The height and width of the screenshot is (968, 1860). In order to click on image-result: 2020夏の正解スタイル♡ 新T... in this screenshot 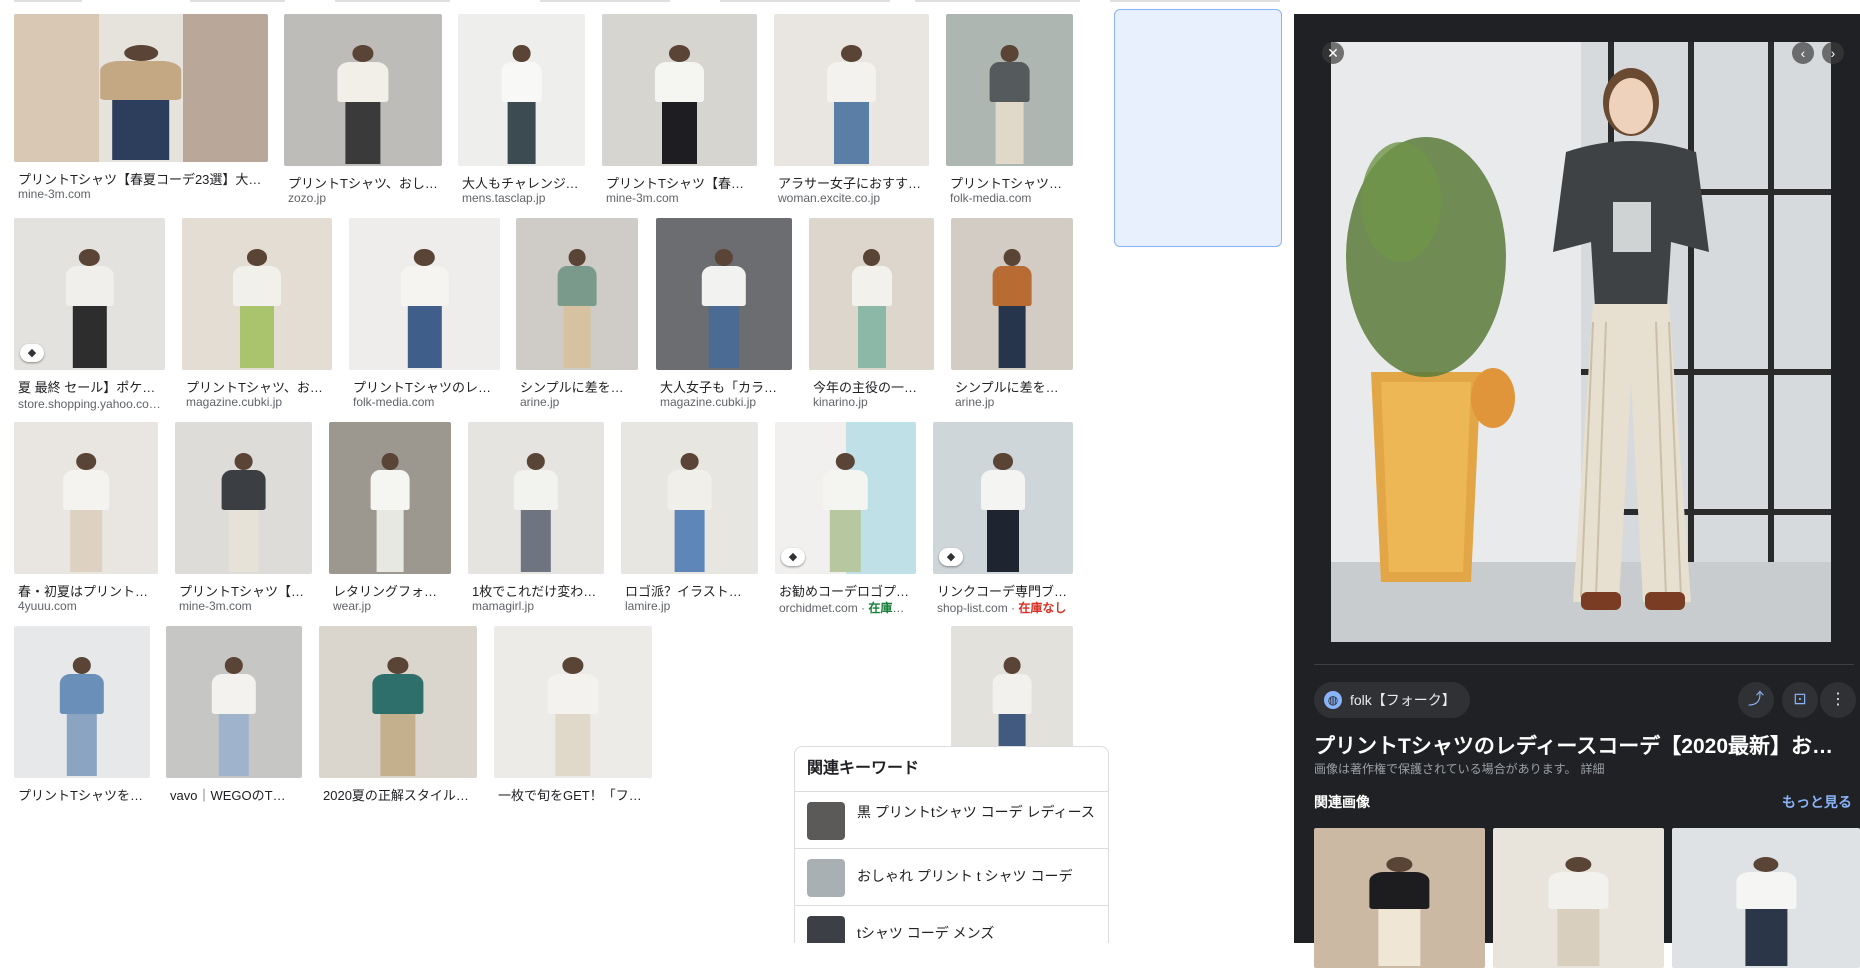, I will do `click(398, 725)`.